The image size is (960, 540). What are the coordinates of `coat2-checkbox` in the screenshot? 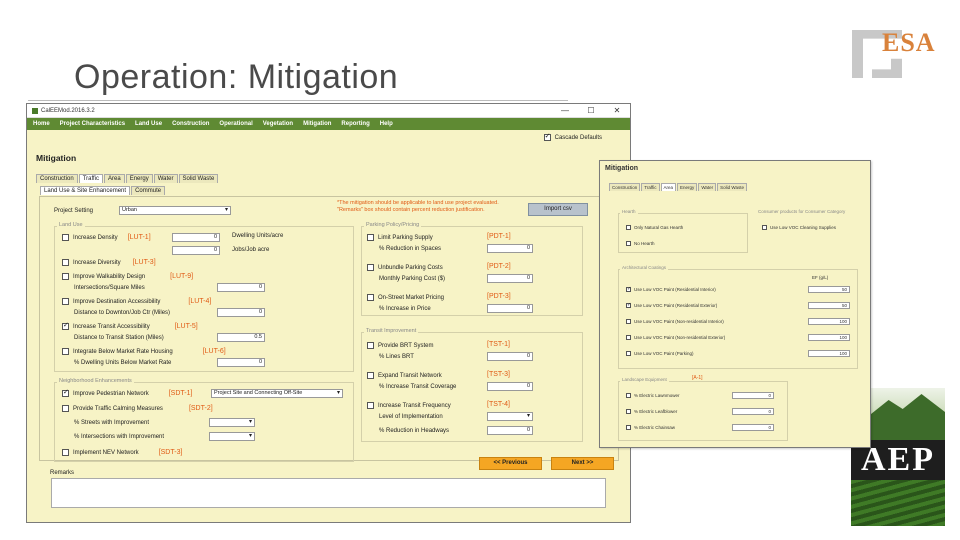 It's located at (628, 305).